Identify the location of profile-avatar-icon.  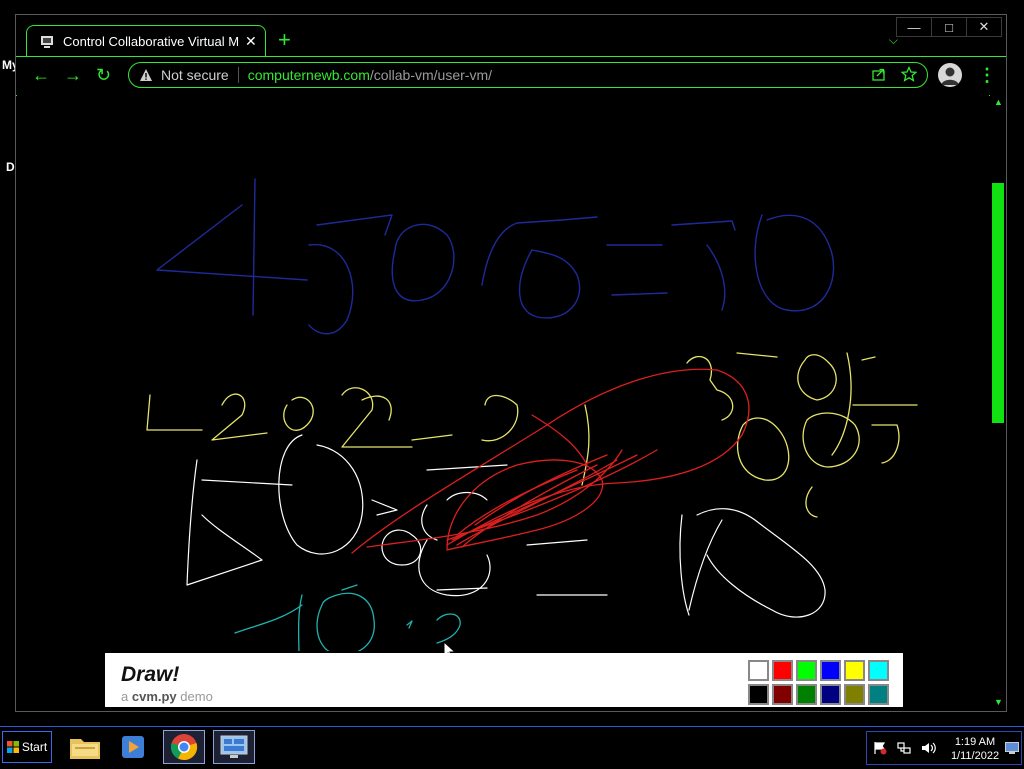
(950, 75).